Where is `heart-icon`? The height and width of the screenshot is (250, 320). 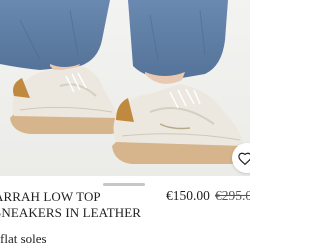
heart-icon is located at coordinates (244, 158).